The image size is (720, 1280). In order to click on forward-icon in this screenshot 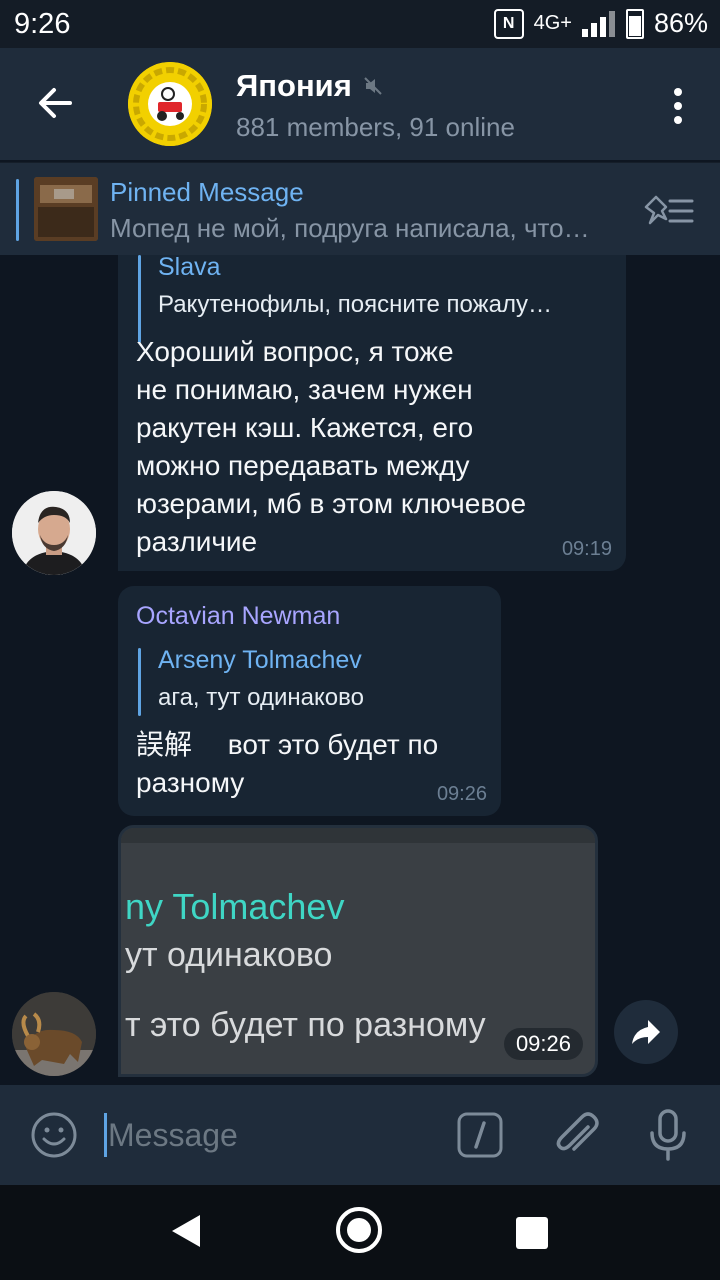, I will do `click(646, 1032)`.